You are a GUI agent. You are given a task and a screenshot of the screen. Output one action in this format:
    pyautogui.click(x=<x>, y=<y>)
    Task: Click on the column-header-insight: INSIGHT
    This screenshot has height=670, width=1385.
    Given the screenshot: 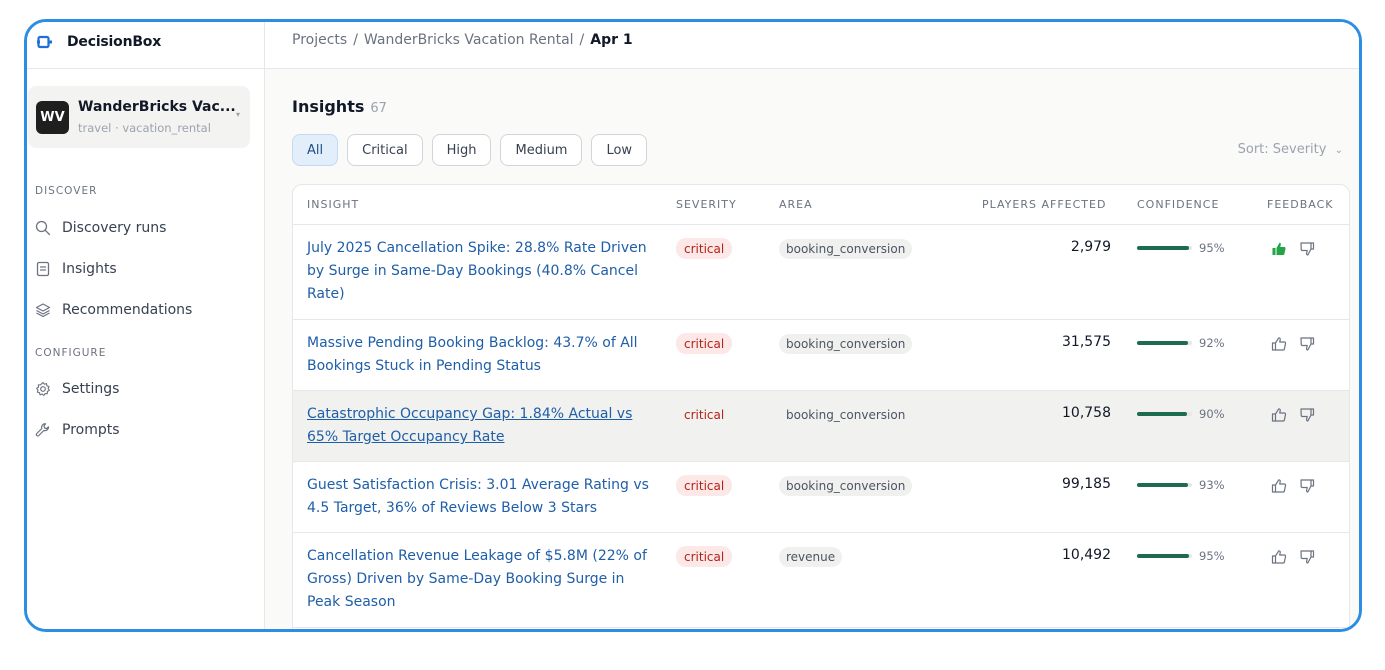 What is the action you would take?
    pyautogui.click(x=333, y=204)
    